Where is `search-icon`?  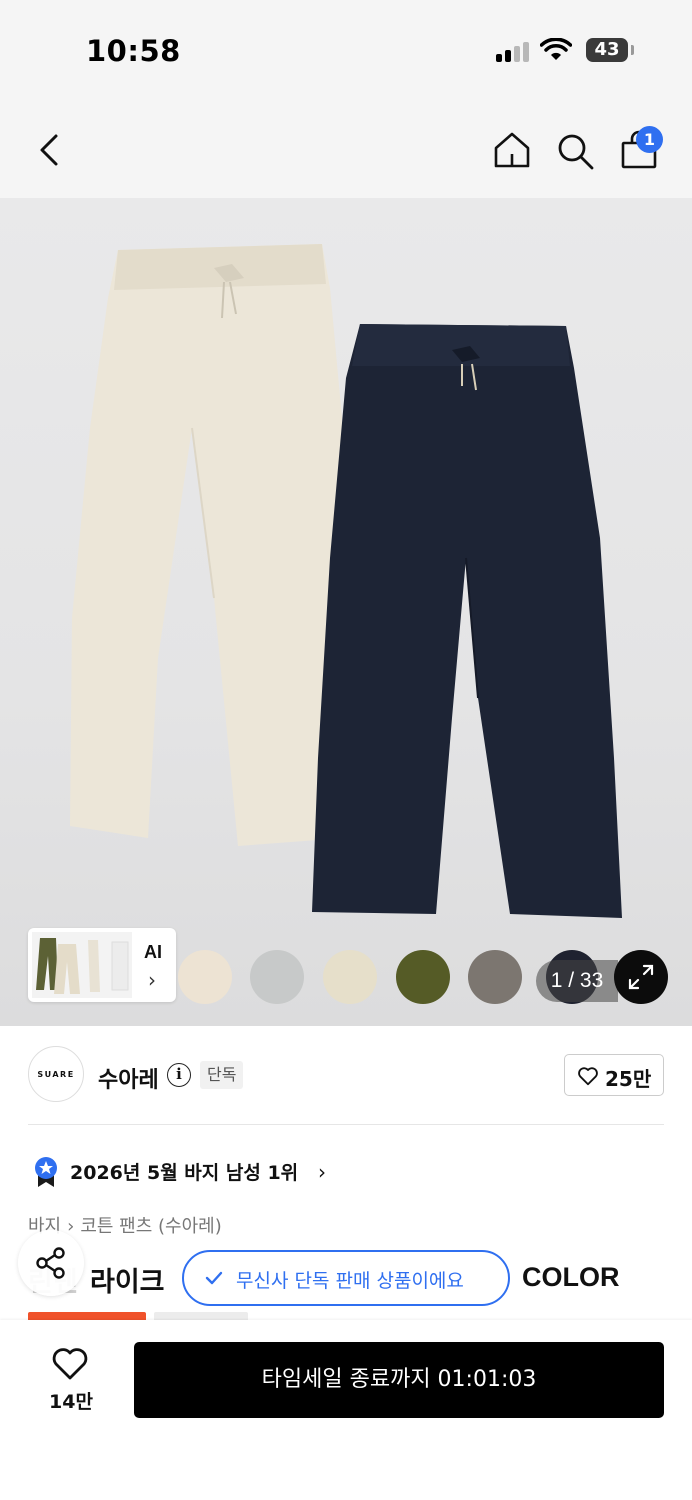 search-icon is located at coordinates (575, 151).